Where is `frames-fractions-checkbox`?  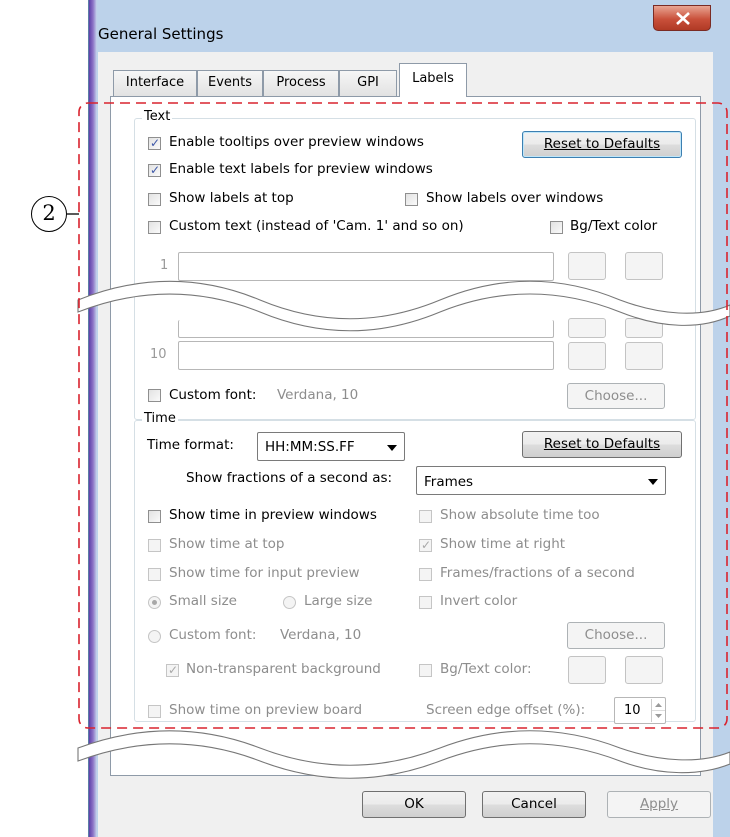
frames-fractions-checkbox is located at coordinates (425, 574).